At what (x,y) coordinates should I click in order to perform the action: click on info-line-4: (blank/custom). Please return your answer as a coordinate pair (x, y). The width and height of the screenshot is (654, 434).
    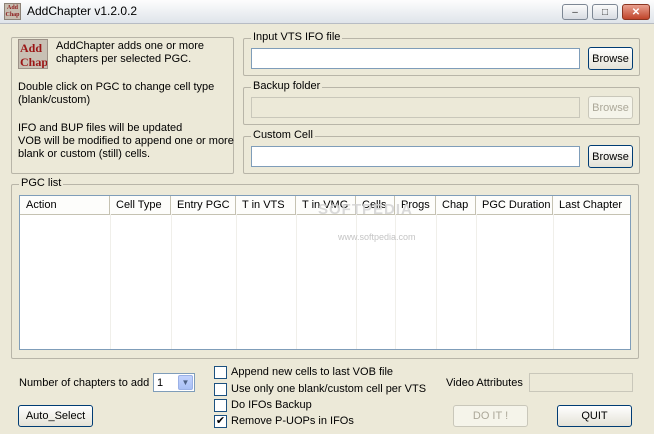
    Looking at the image, I should click on (54, 100).